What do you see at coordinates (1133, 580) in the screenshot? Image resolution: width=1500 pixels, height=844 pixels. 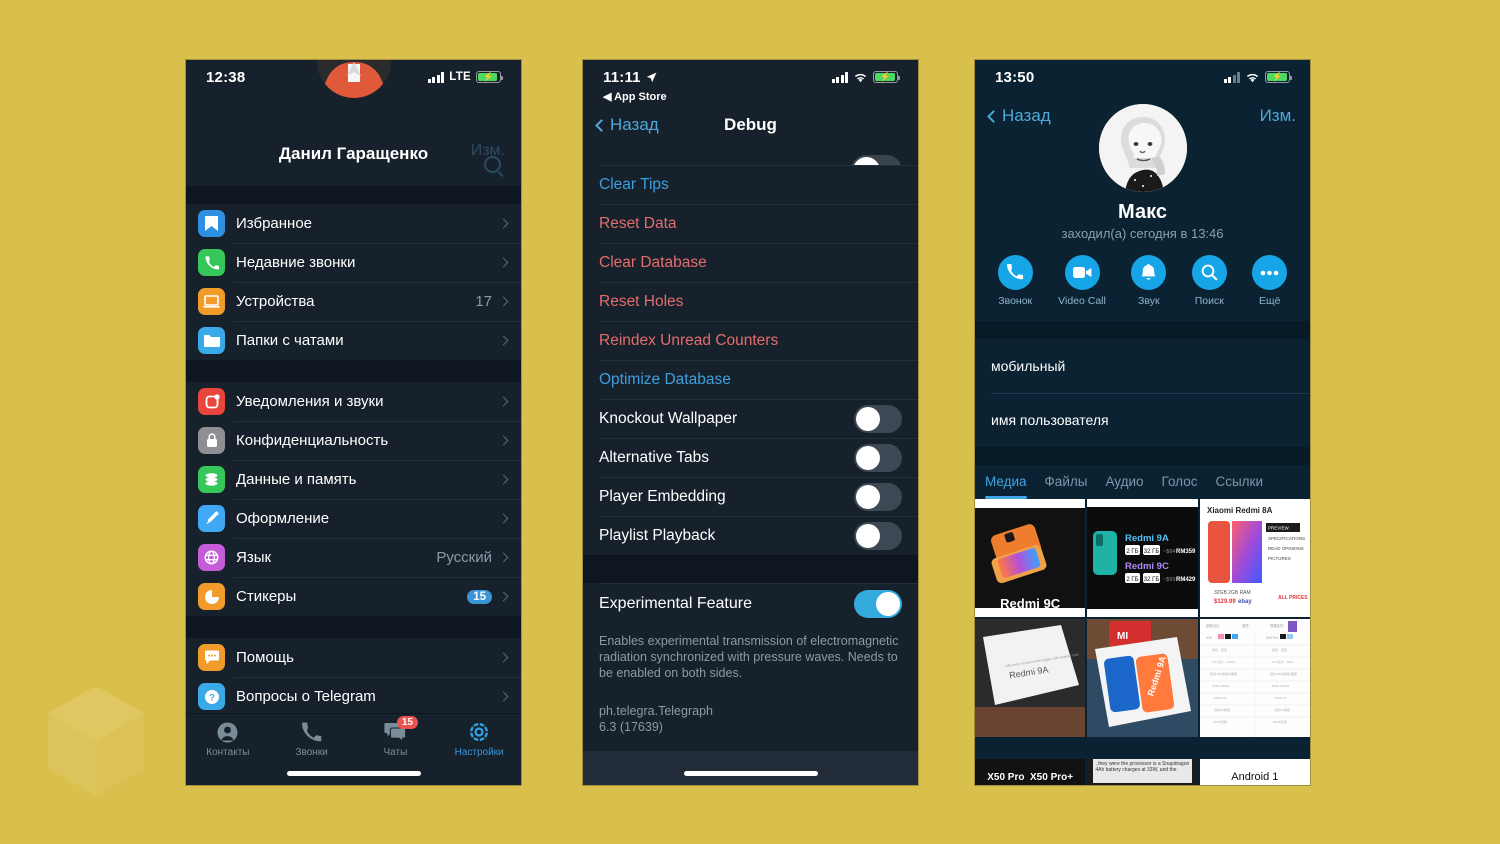 I see `svg-text: 2 ГБ` at bounding box center [1133, 580].